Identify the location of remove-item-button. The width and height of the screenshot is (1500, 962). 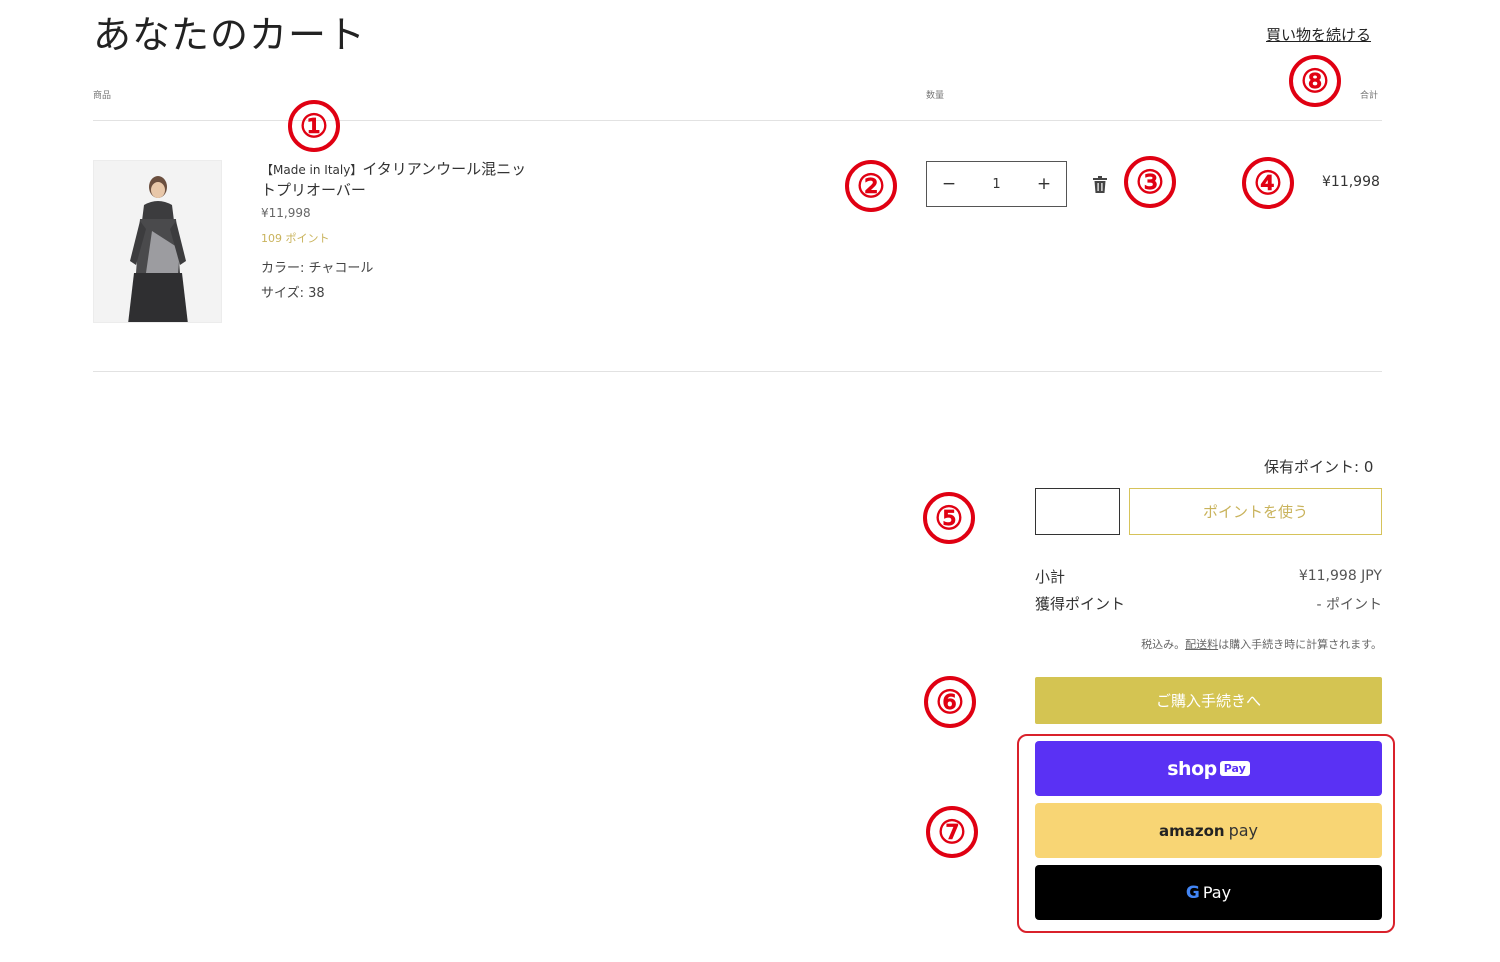
(1100, 185).